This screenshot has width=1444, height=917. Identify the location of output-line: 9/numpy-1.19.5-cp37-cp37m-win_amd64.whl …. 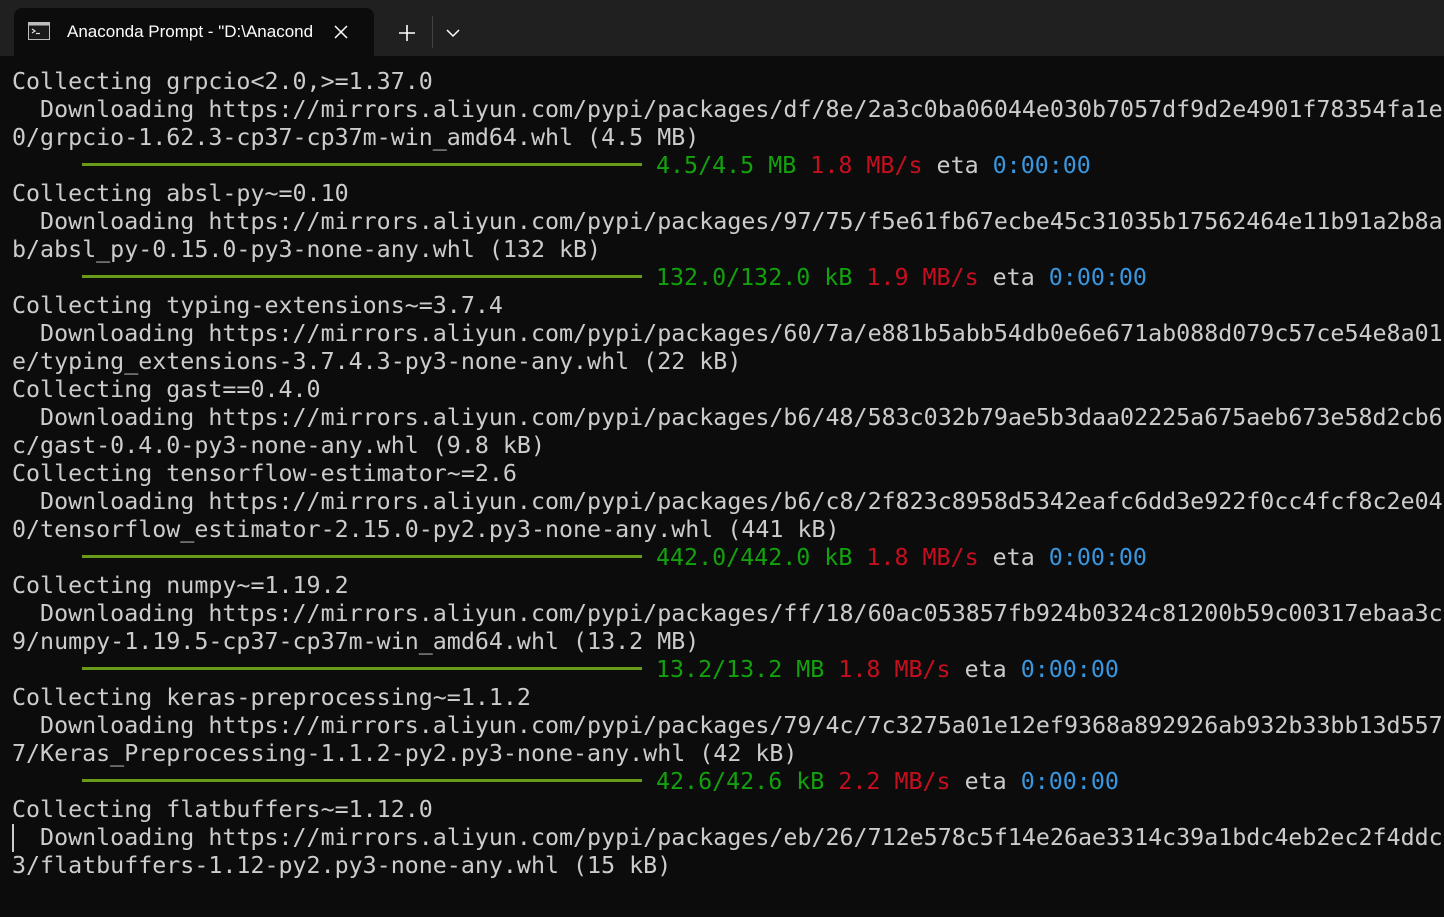
(356, 641).